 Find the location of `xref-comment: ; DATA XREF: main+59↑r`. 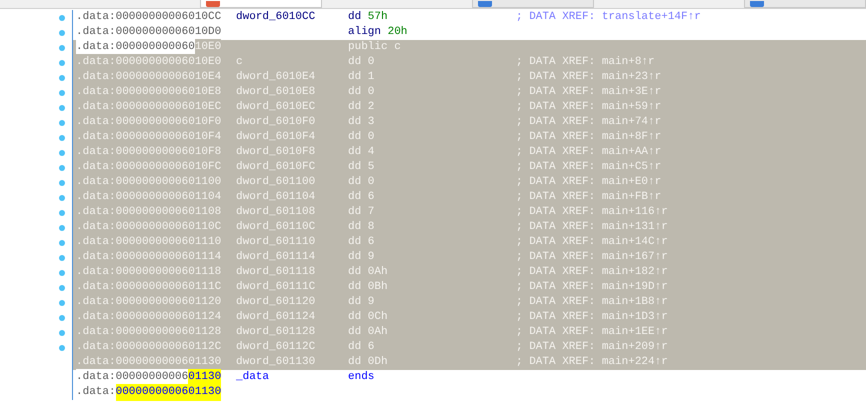

xref-comment: ; DATA XREF: main+59↑r is located at coordinates (589, 108).